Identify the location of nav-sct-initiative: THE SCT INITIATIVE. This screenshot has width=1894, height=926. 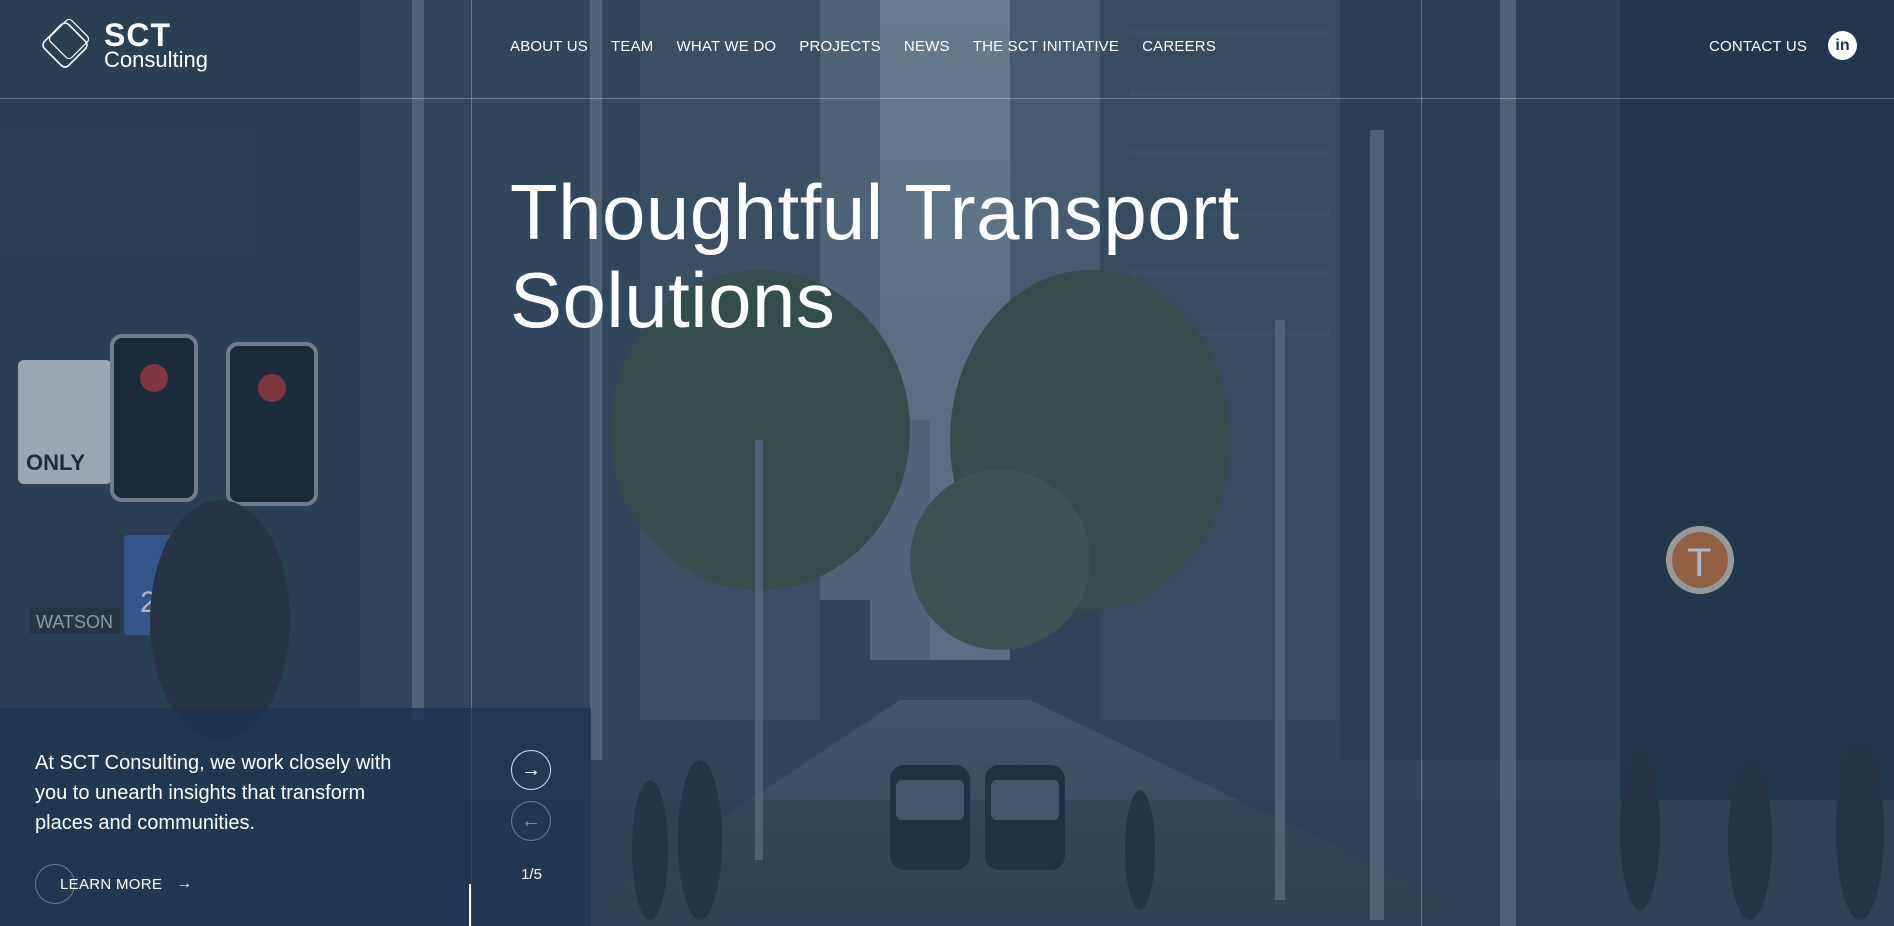
(1046, 46).